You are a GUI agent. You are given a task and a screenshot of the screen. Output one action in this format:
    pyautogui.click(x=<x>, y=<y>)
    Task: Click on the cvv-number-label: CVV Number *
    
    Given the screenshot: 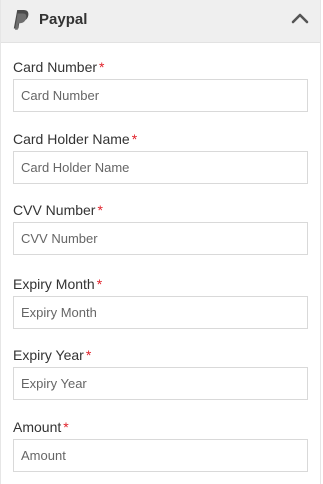 What is the action you would take?
    pyautogui.click(x=58, y=210)
    